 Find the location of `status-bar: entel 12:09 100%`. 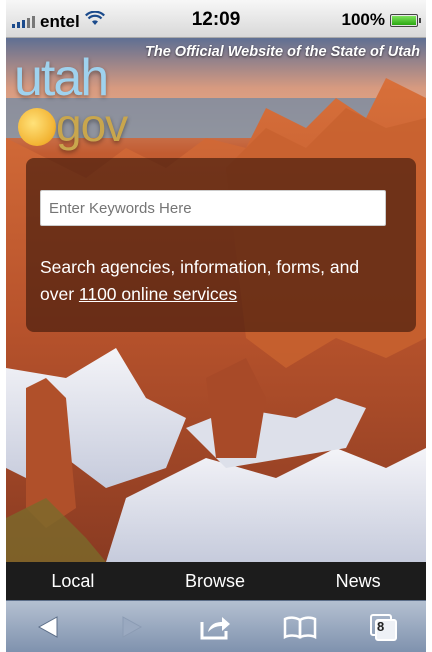

status-bar: entel 12:09 100% is located at coordinates (216, 19).